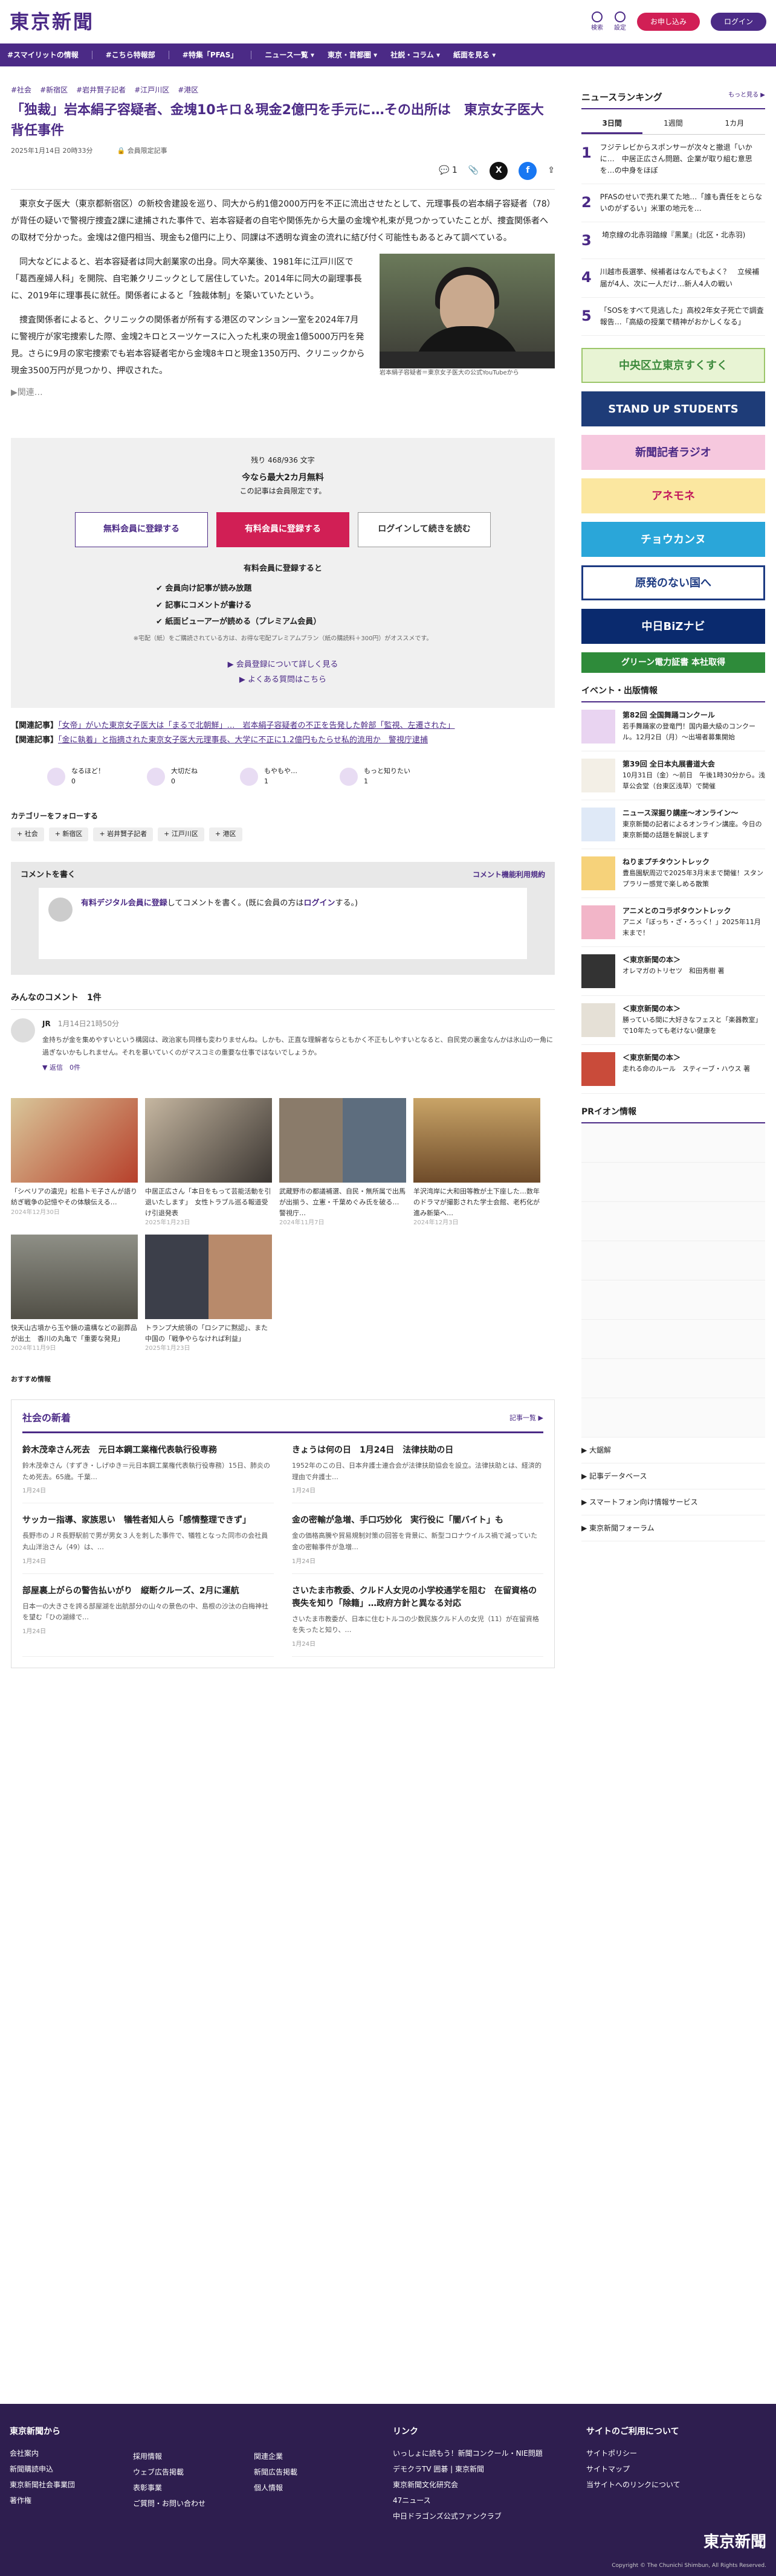  Describe the element at coordinates (275, 2456) in the screenshot. I see `footer-link: 関連企業` at that location.